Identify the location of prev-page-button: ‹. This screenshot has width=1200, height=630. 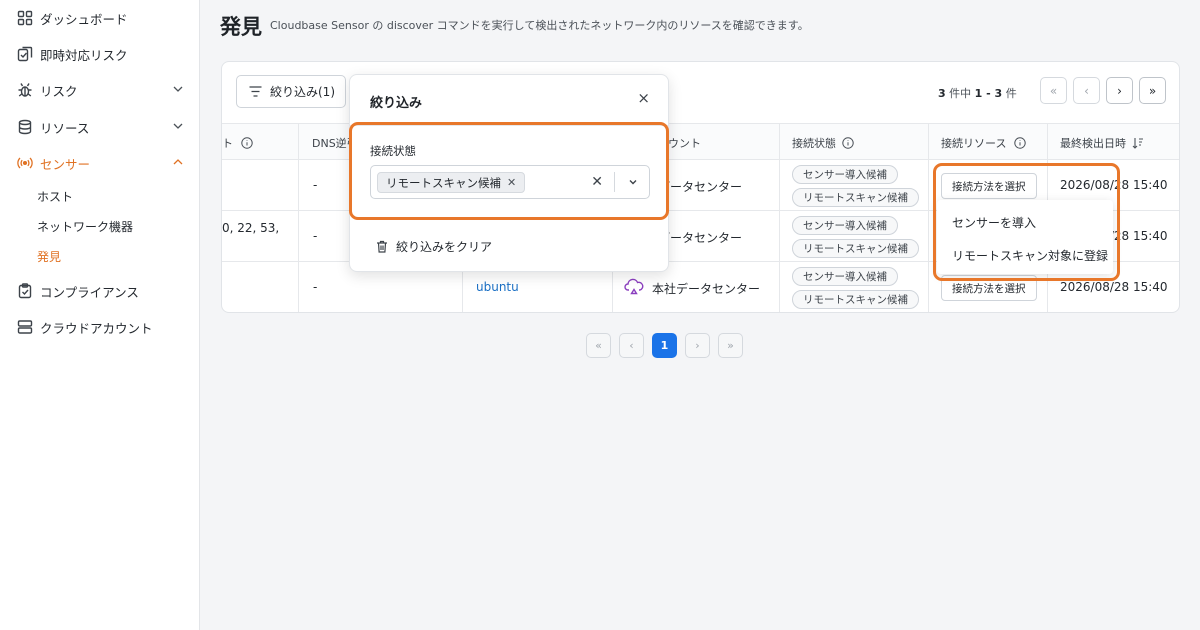
(1086, 90).